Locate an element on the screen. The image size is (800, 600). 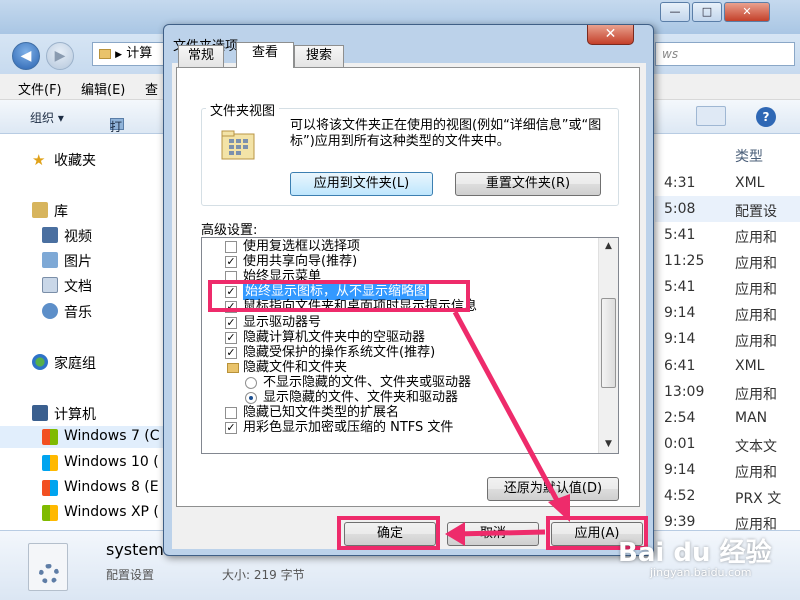
highlight-ok-button is located at coordinates (388, 533).